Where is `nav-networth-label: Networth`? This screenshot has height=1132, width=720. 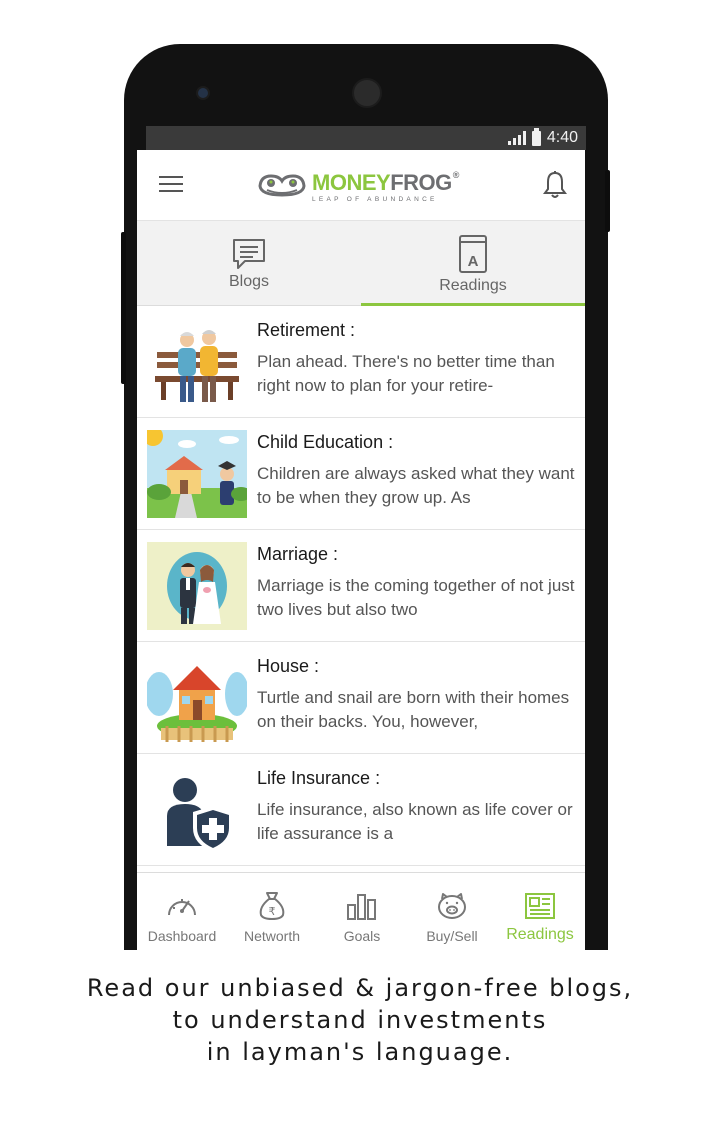
nav-networth-label: Networth is located at coordinates (272, 936).